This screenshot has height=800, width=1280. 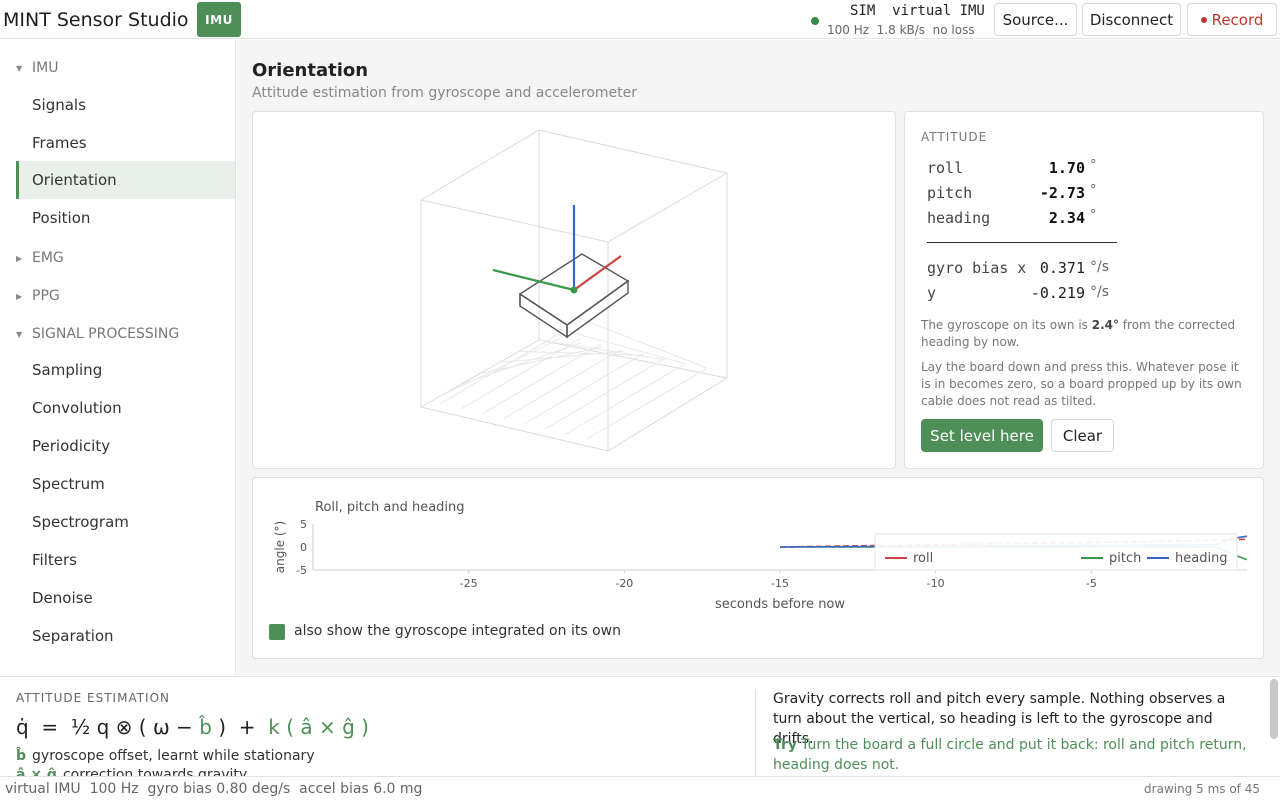 What do you see at coordinates (1093, 190) in the screenshot?
I see `pitch-unit: °` at bounding box center [1093, 190].